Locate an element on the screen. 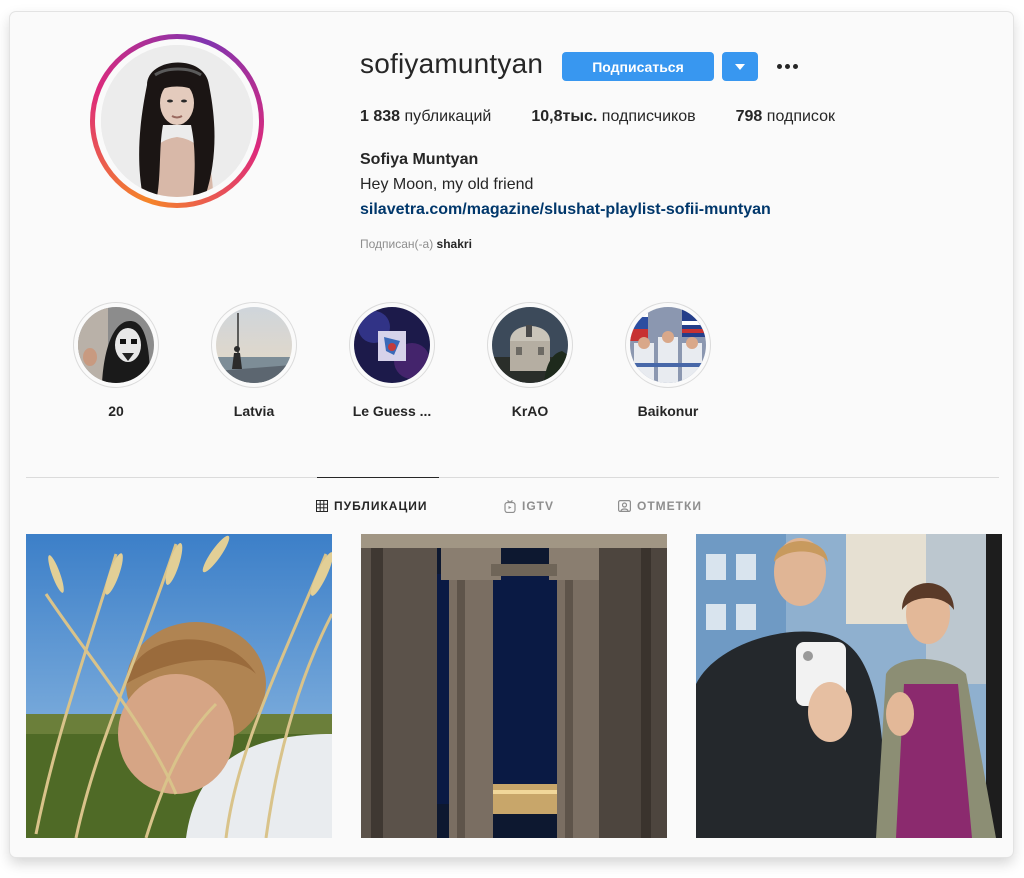  profile-bio: Hey Moon, my old friend is located at coordinates (447, 184).